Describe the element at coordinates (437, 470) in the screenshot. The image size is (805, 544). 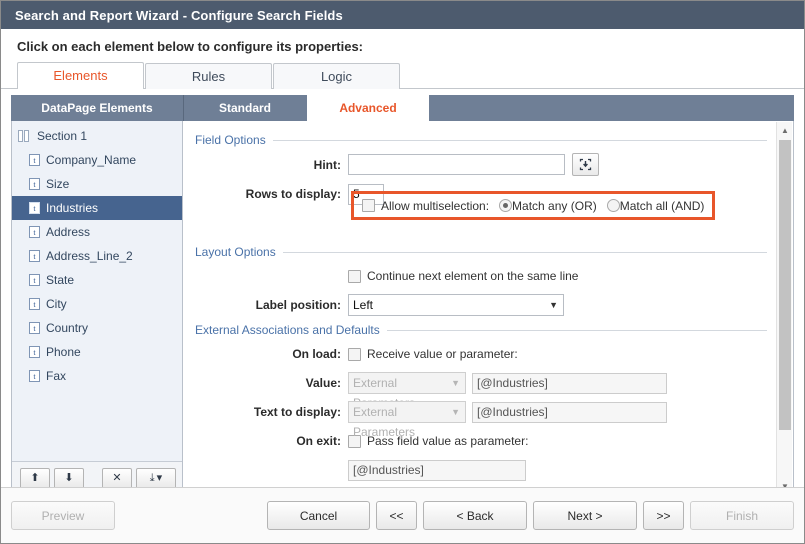
I see `on-exit-parameter-input` at that location.